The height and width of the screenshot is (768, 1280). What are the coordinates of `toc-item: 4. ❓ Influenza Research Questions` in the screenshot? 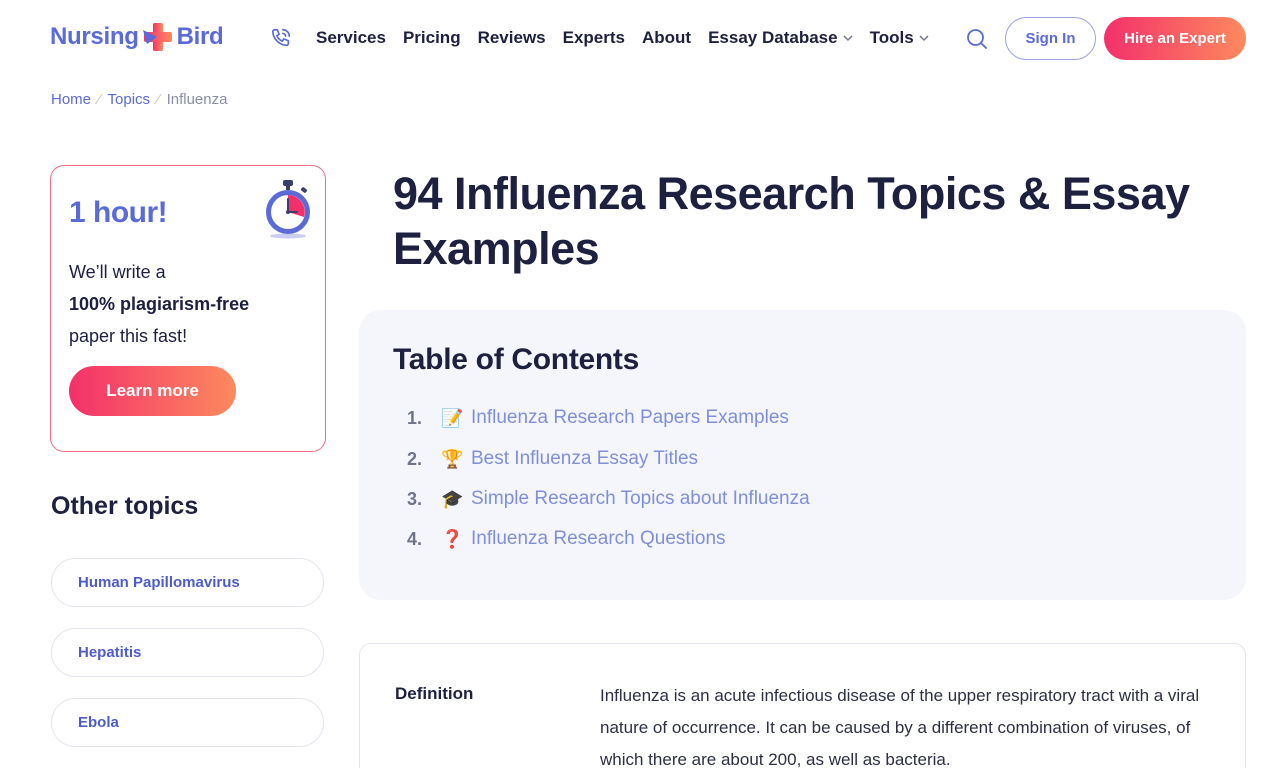 It's located at (566, 539).